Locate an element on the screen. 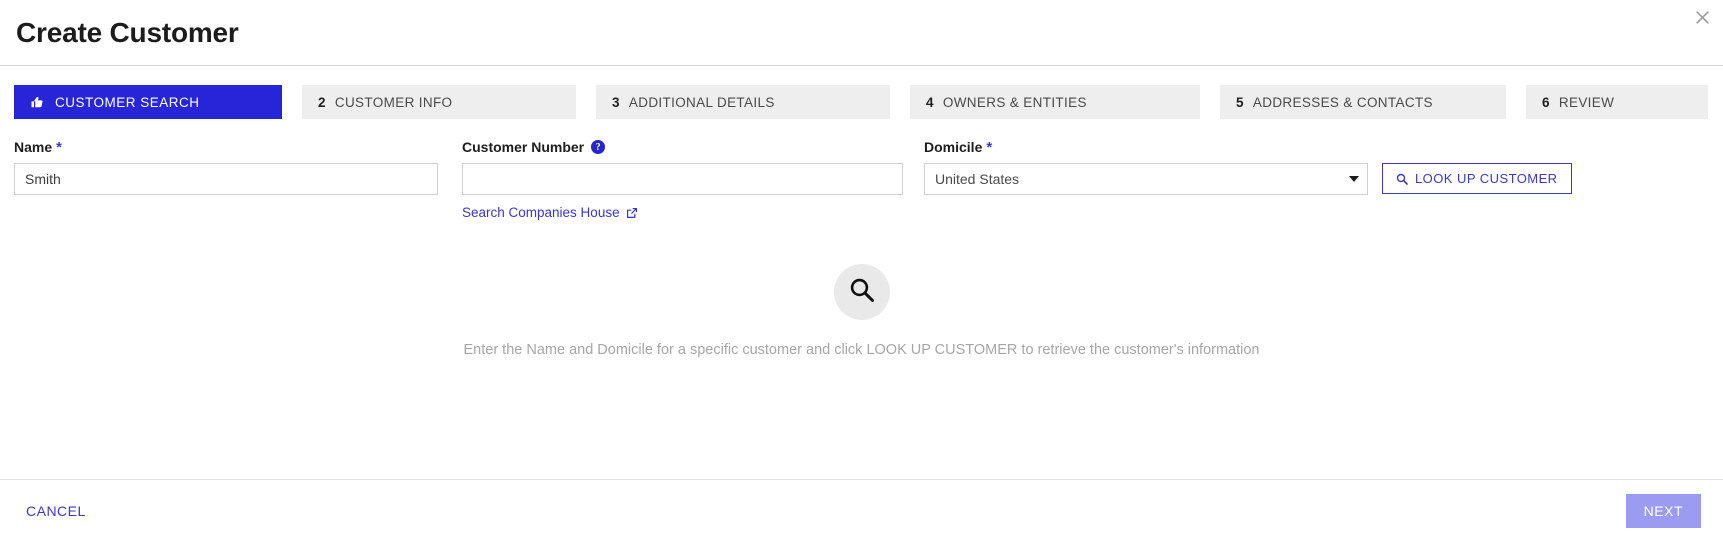  help-icon: ? is located at coordinates (598, 147).